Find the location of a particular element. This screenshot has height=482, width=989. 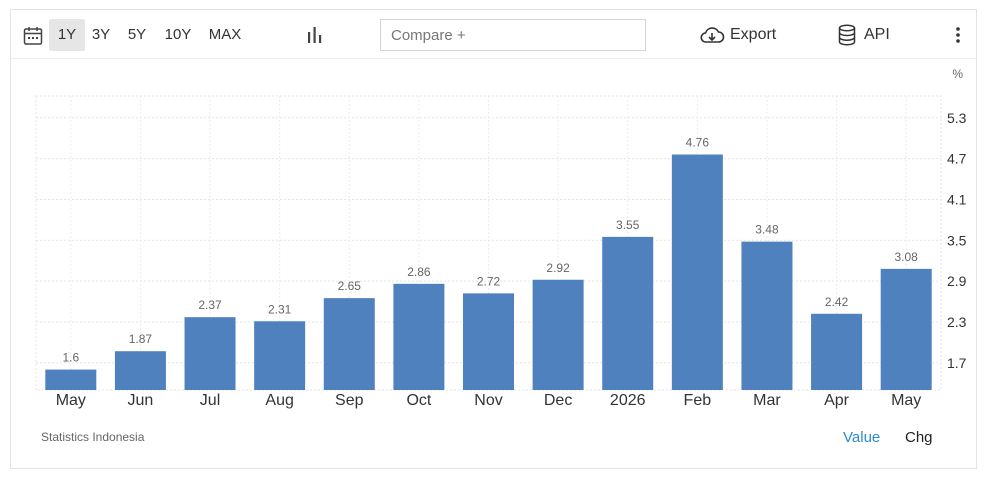

source-label: Statistics Indonesia is located at coordinates (93, 437).